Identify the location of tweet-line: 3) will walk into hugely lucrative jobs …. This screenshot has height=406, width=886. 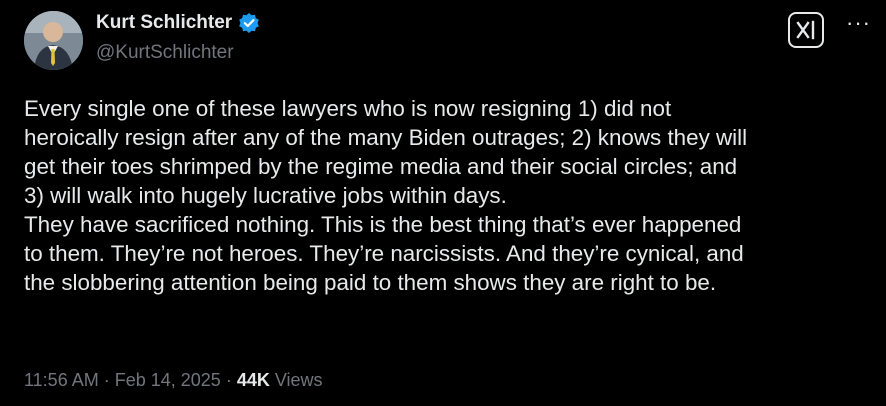
(265, 195).